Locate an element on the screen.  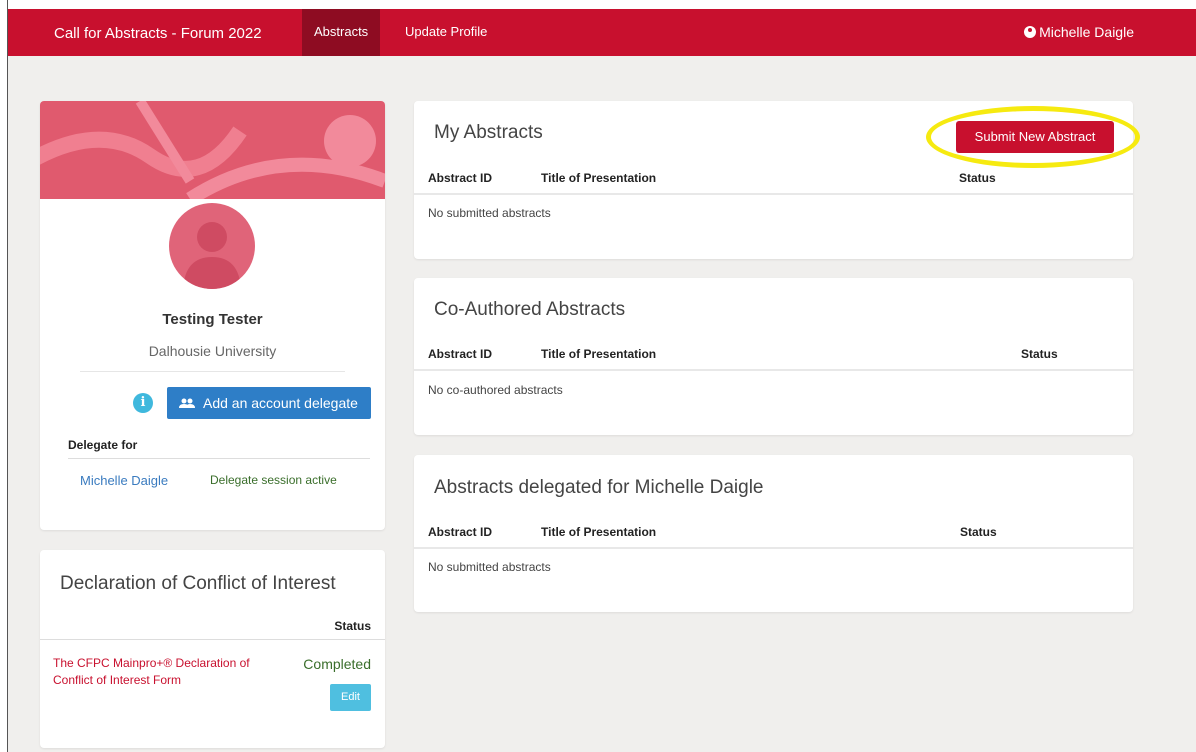
add-delegate-label: Add an account delegate is located at coordinates (280, 403).